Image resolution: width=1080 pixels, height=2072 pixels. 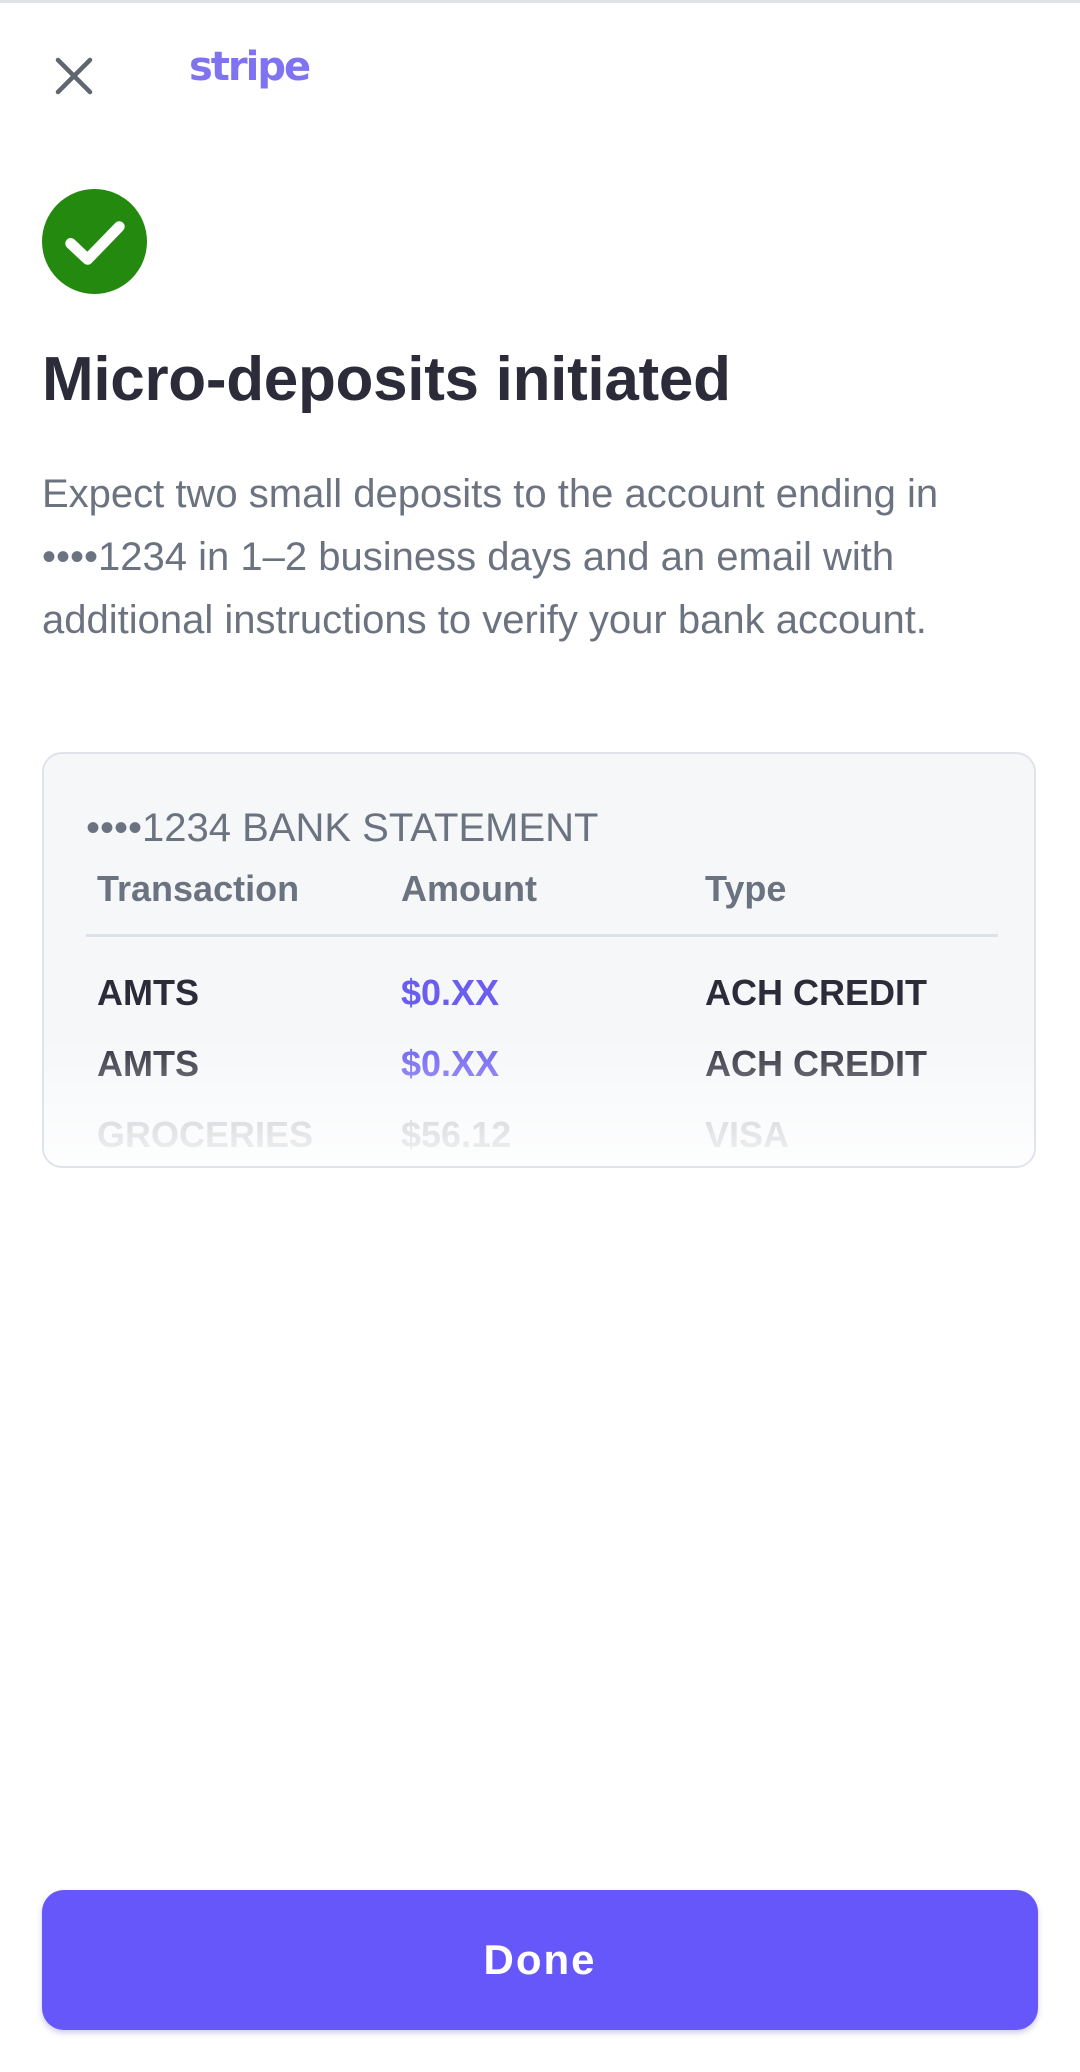 I want to click on close-button, so click(x=74, y=76).